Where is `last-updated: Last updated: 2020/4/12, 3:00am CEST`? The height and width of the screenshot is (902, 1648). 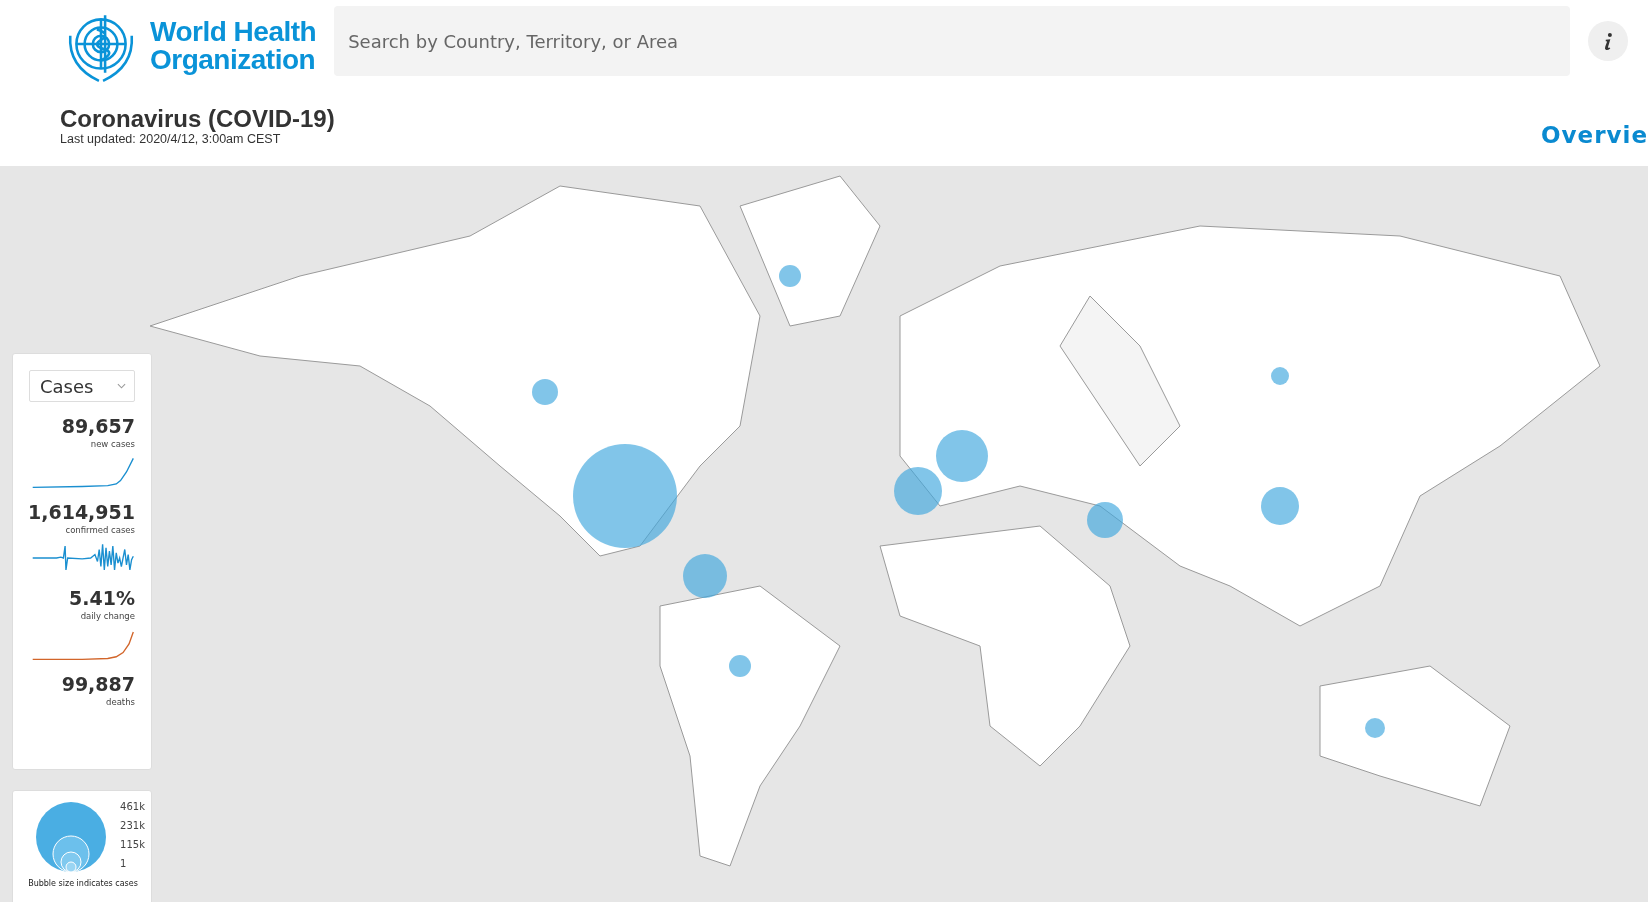
last-updated: Last updated: 2020/4/12, 3:00am CEST is located at coordinates (171, 139).